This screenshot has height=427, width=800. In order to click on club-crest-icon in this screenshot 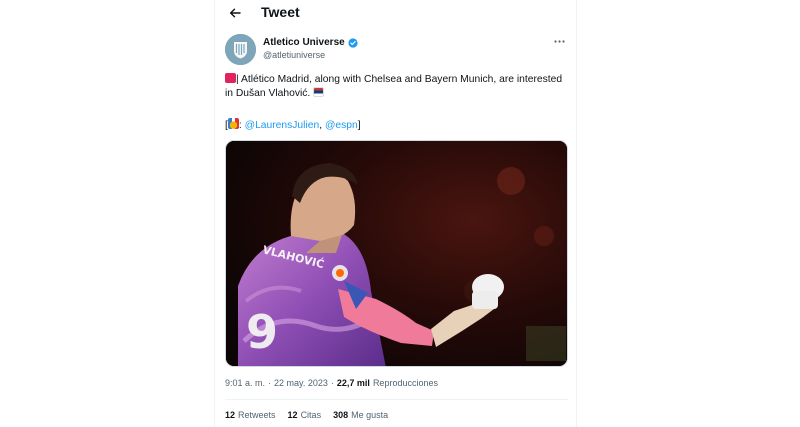, I will do `click(240, 49)`.